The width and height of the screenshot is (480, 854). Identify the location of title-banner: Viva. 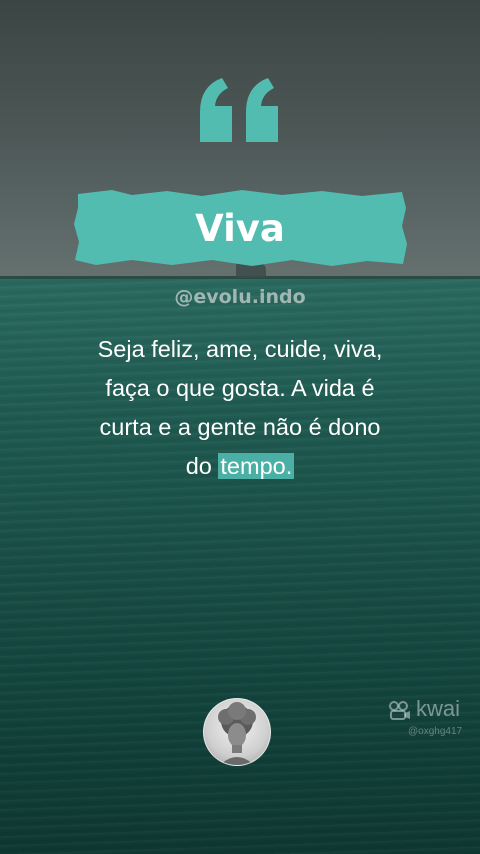
(240, 228).